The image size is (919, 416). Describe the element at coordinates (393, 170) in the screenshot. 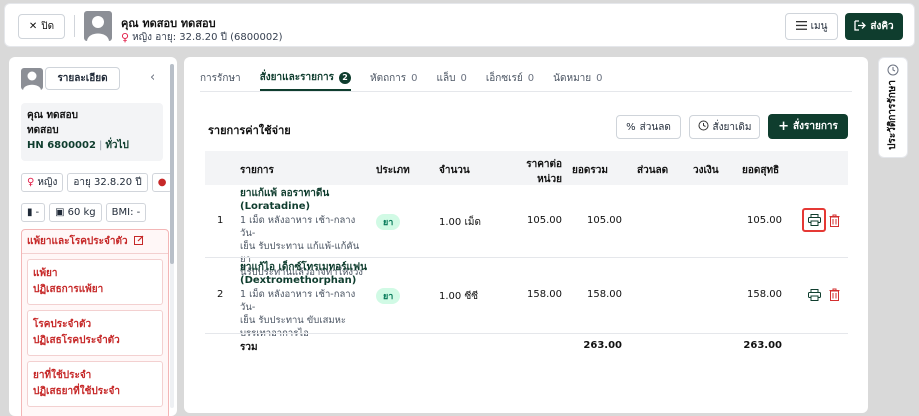

I see `col-type: ประเภท` at that location.